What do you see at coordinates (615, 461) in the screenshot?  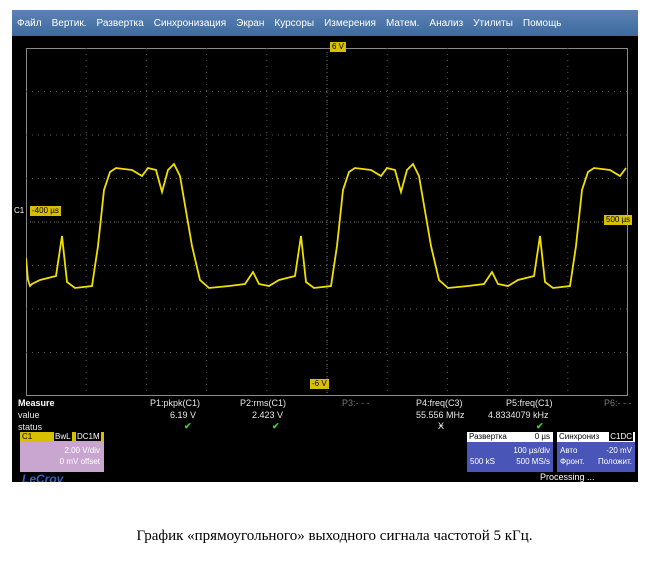 I see `trigger-slope-value: Положит.` at bounding box center [615, 461].